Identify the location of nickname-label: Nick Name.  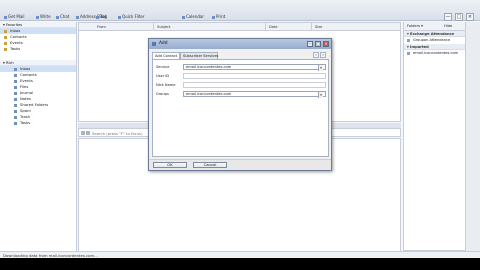
(166, 85).